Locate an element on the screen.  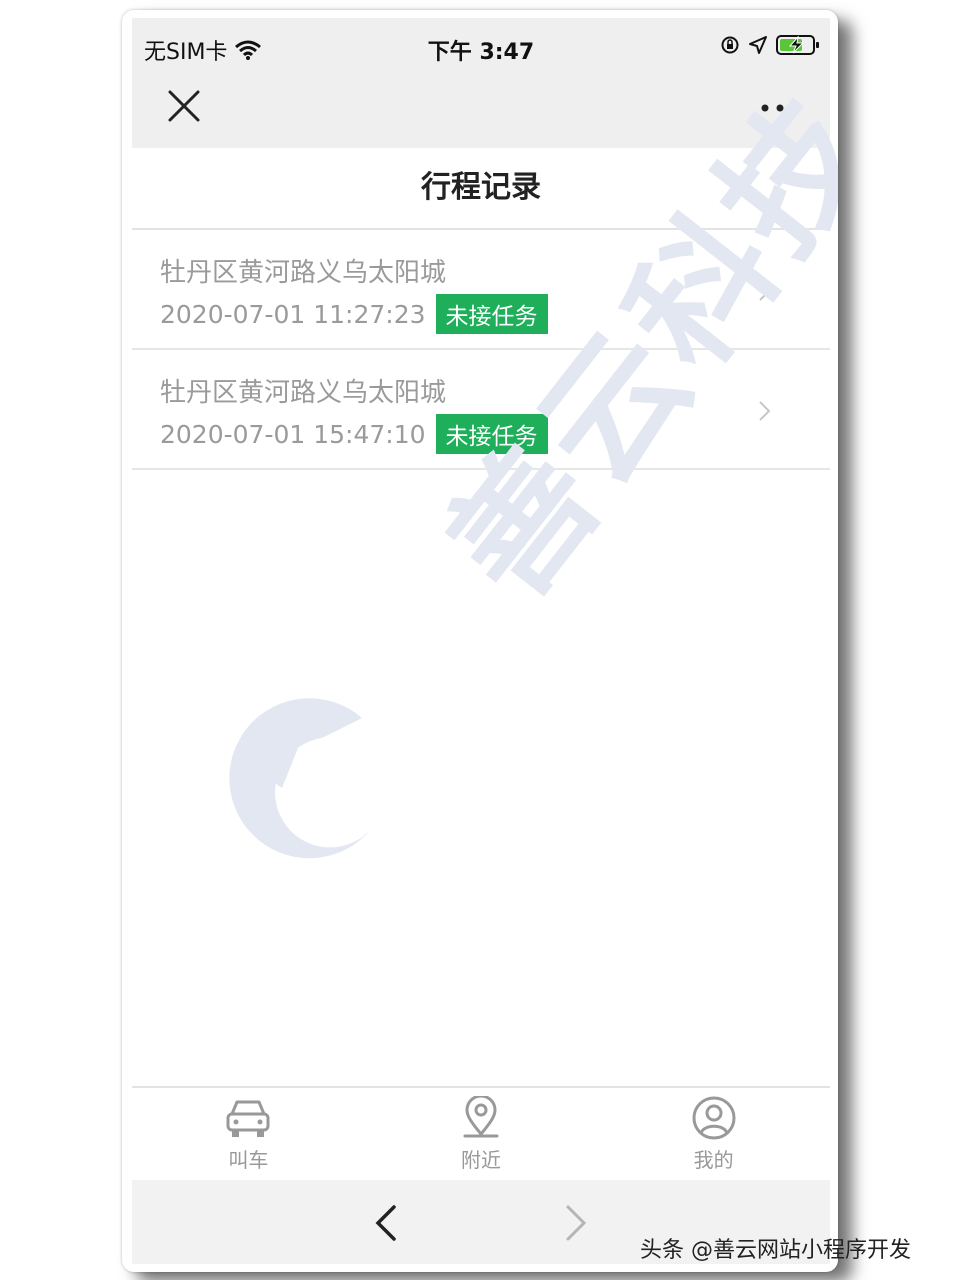
watermark-logo-icon is located at coordinates (300, 778).